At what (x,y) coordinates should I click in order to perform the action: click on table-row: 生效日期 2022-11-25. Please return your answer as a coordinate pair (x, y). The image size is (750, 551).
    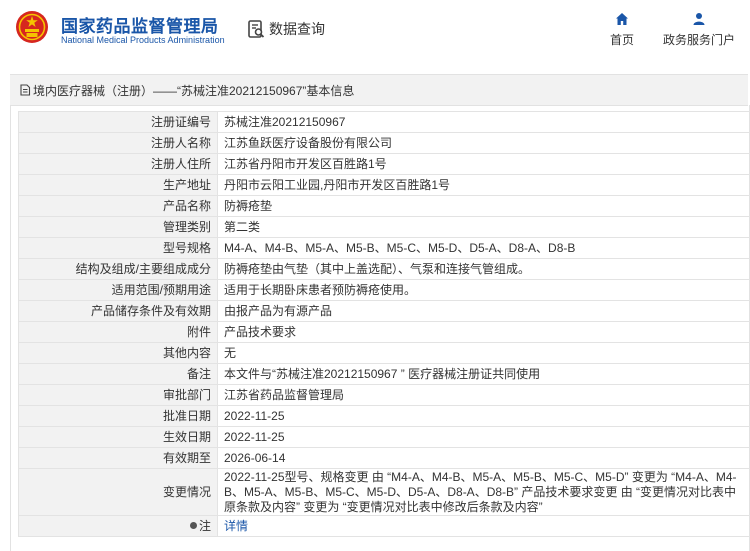
    Looking at the image, I should click on (384, 437).